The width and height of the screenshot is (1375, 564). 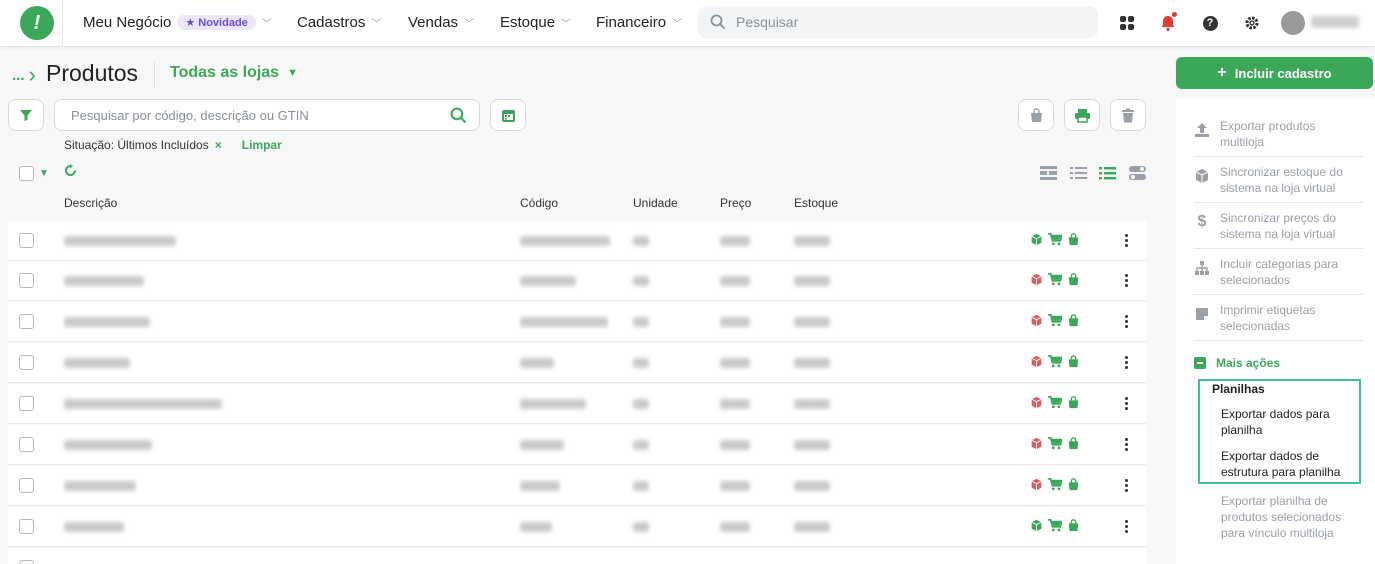 I want to click on nav-financeiro: Financeiro ﹀, so click(x=639, y=22).